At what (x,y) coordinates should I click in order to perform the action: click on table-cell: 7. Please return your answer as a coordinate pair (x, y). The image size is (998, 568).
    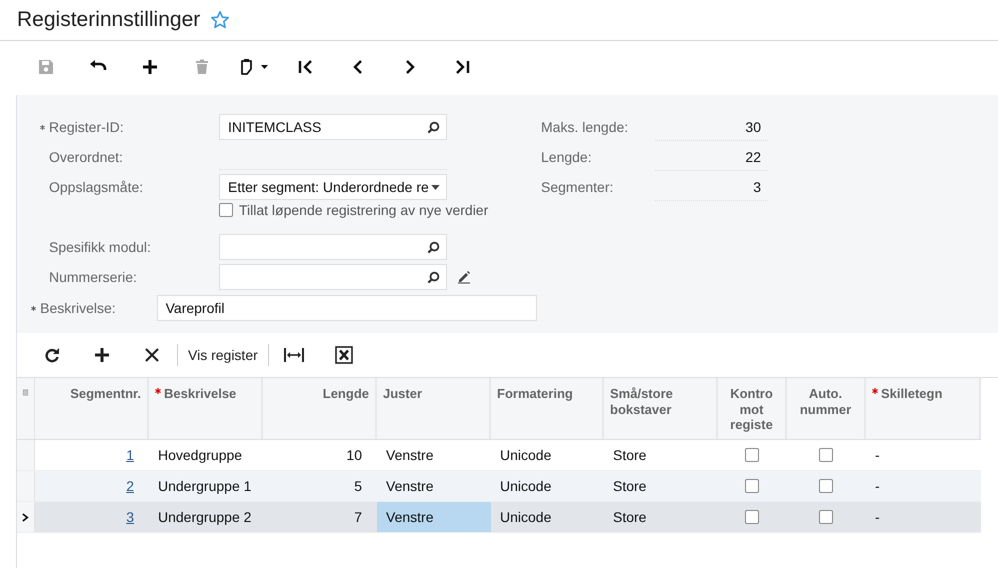
    Looking at the image, I should click on (358, 517).